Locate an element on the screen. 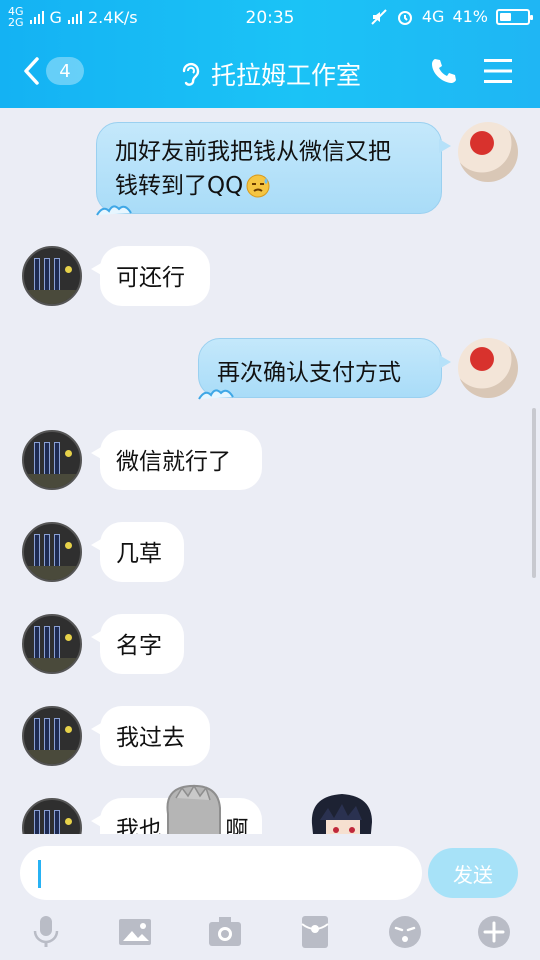  text-caret is located at coordinates (39, 874).